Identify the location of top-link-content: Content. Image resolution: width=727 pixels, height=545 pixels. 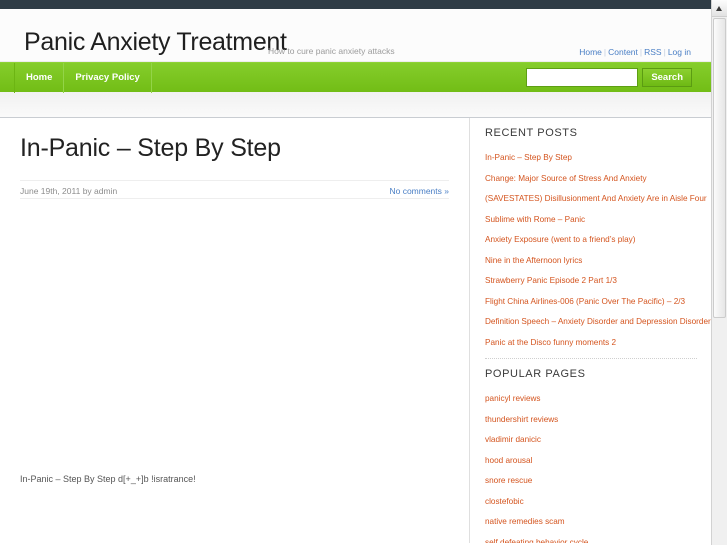
(623, 52).